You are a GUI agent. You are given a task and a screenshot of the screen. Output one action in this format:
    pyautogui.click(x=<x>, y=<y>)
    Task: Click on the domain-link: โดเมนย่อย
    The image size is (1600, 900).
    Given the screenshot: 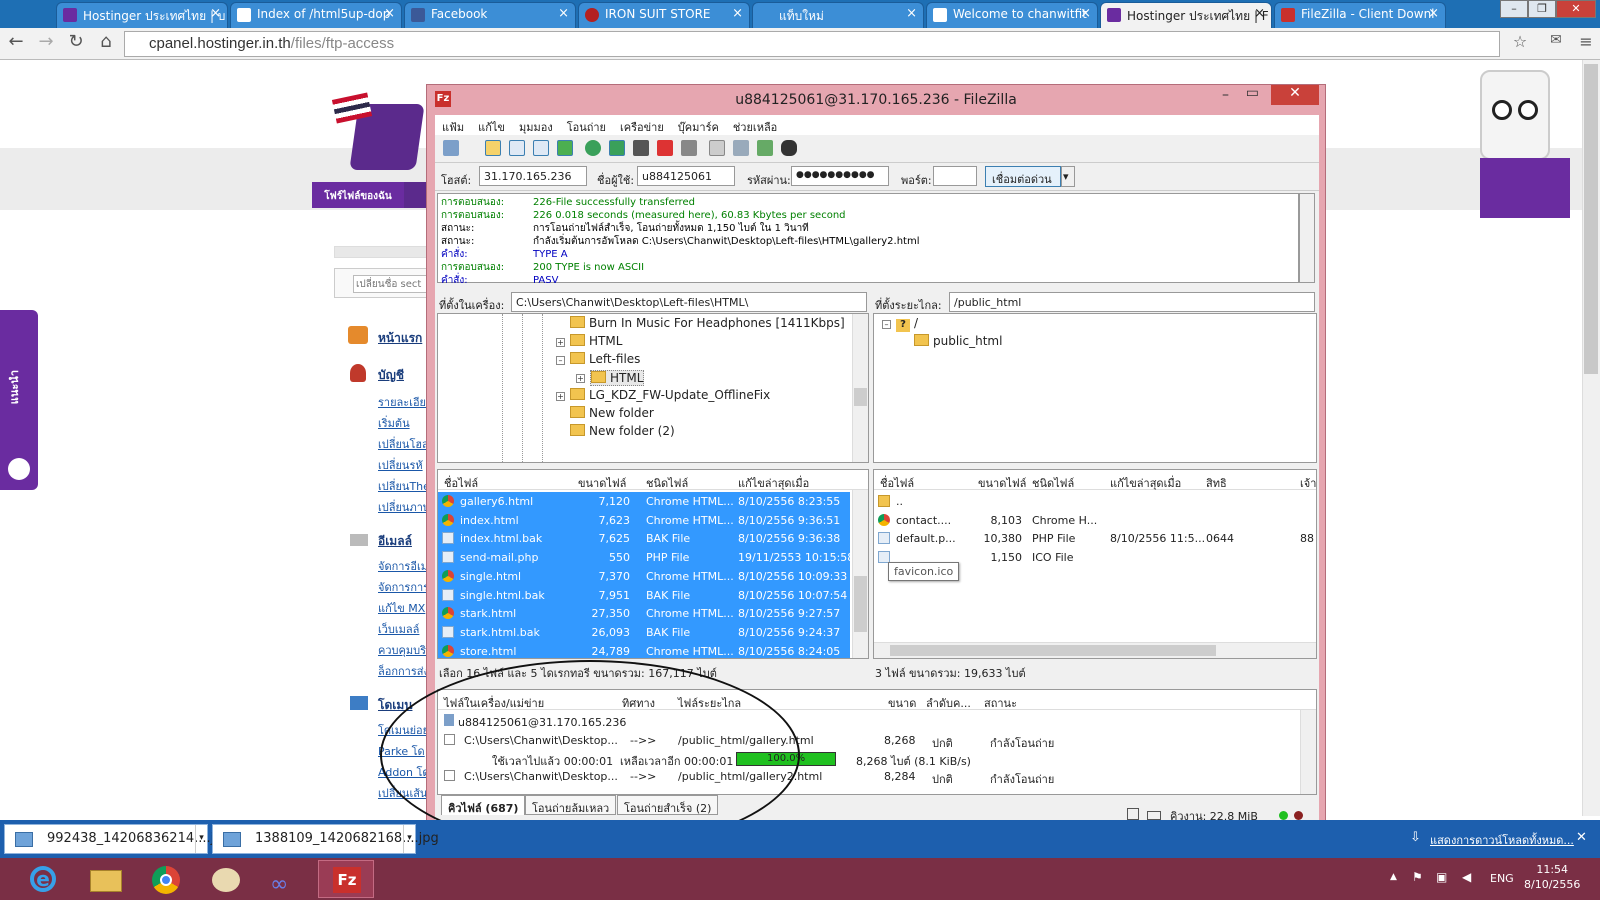 What is the action you would take?
    pyautogui.click(x=403, y=730)
    